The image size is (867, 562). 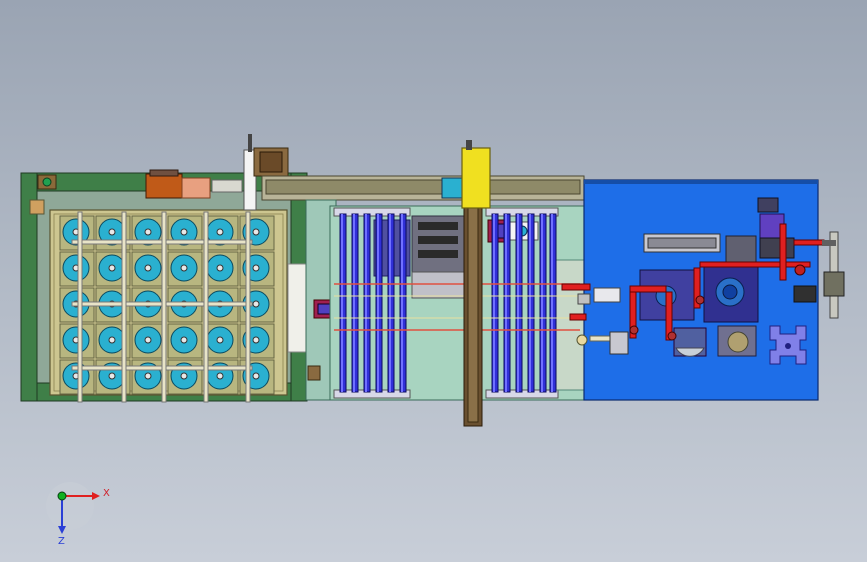 What do you see at coordinates (78, 514) in the screenshot?
I see `coordinate-triad: X Z` at bounding box center [78, 514].